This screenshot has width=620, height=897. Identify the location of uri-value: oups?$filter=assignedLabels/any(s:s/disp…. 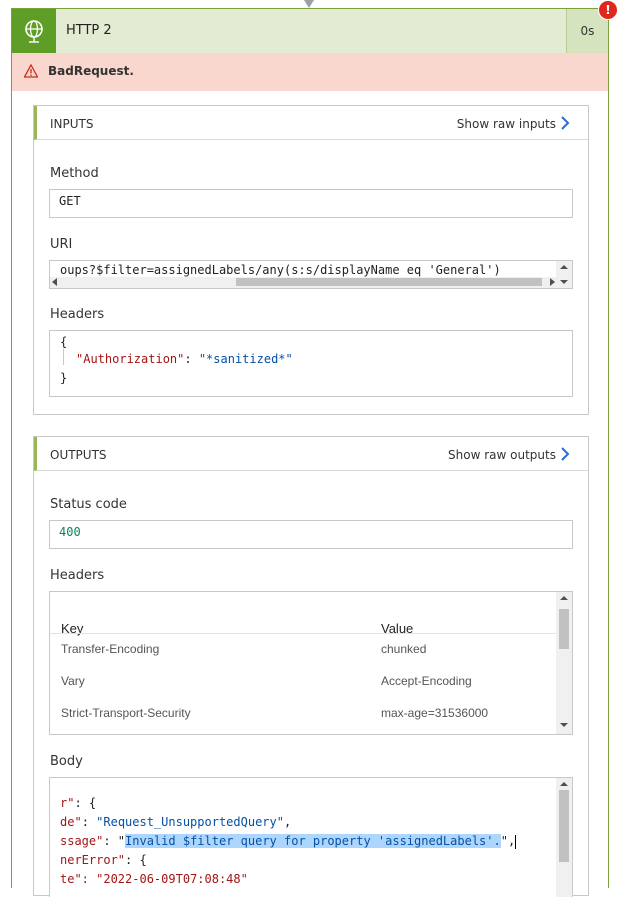
(280, 270).